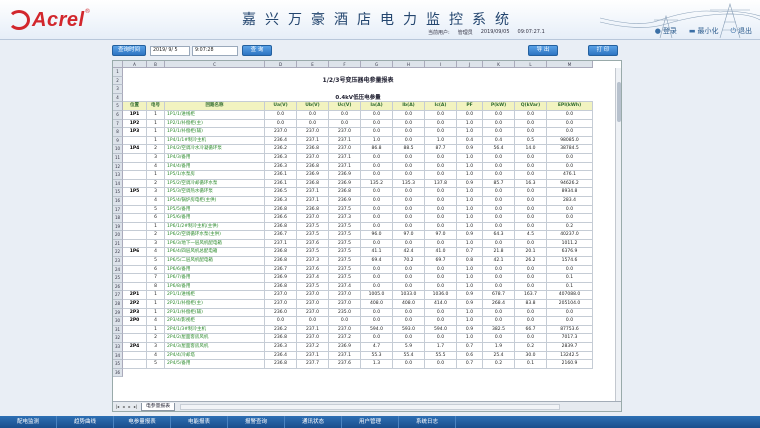 Image resolution: width=760 pixels, height=428 pixels. What do you see at coordinates (215, 261) in the screenshot?
I see `cell-name: 1P6/5/二层风机配电箱` at bounding box center [215, 261].